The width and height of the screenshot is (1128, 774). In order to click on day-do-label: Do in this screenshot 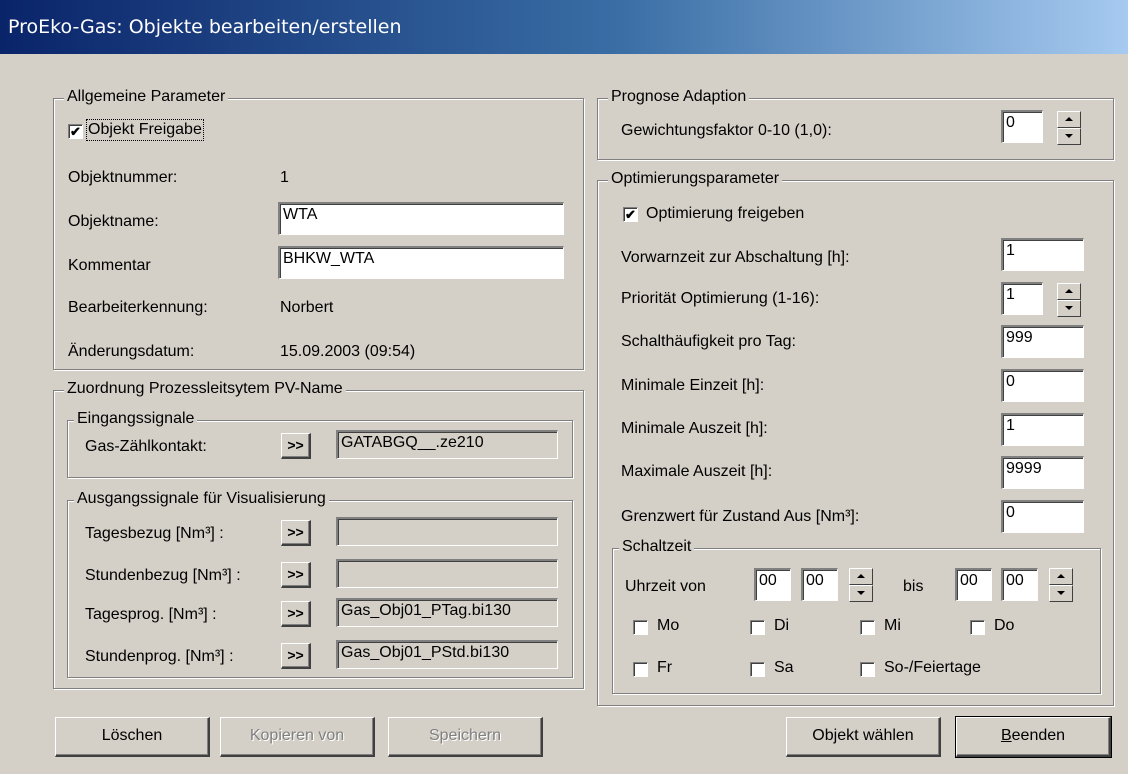, I will do `click(1004, 626)`.